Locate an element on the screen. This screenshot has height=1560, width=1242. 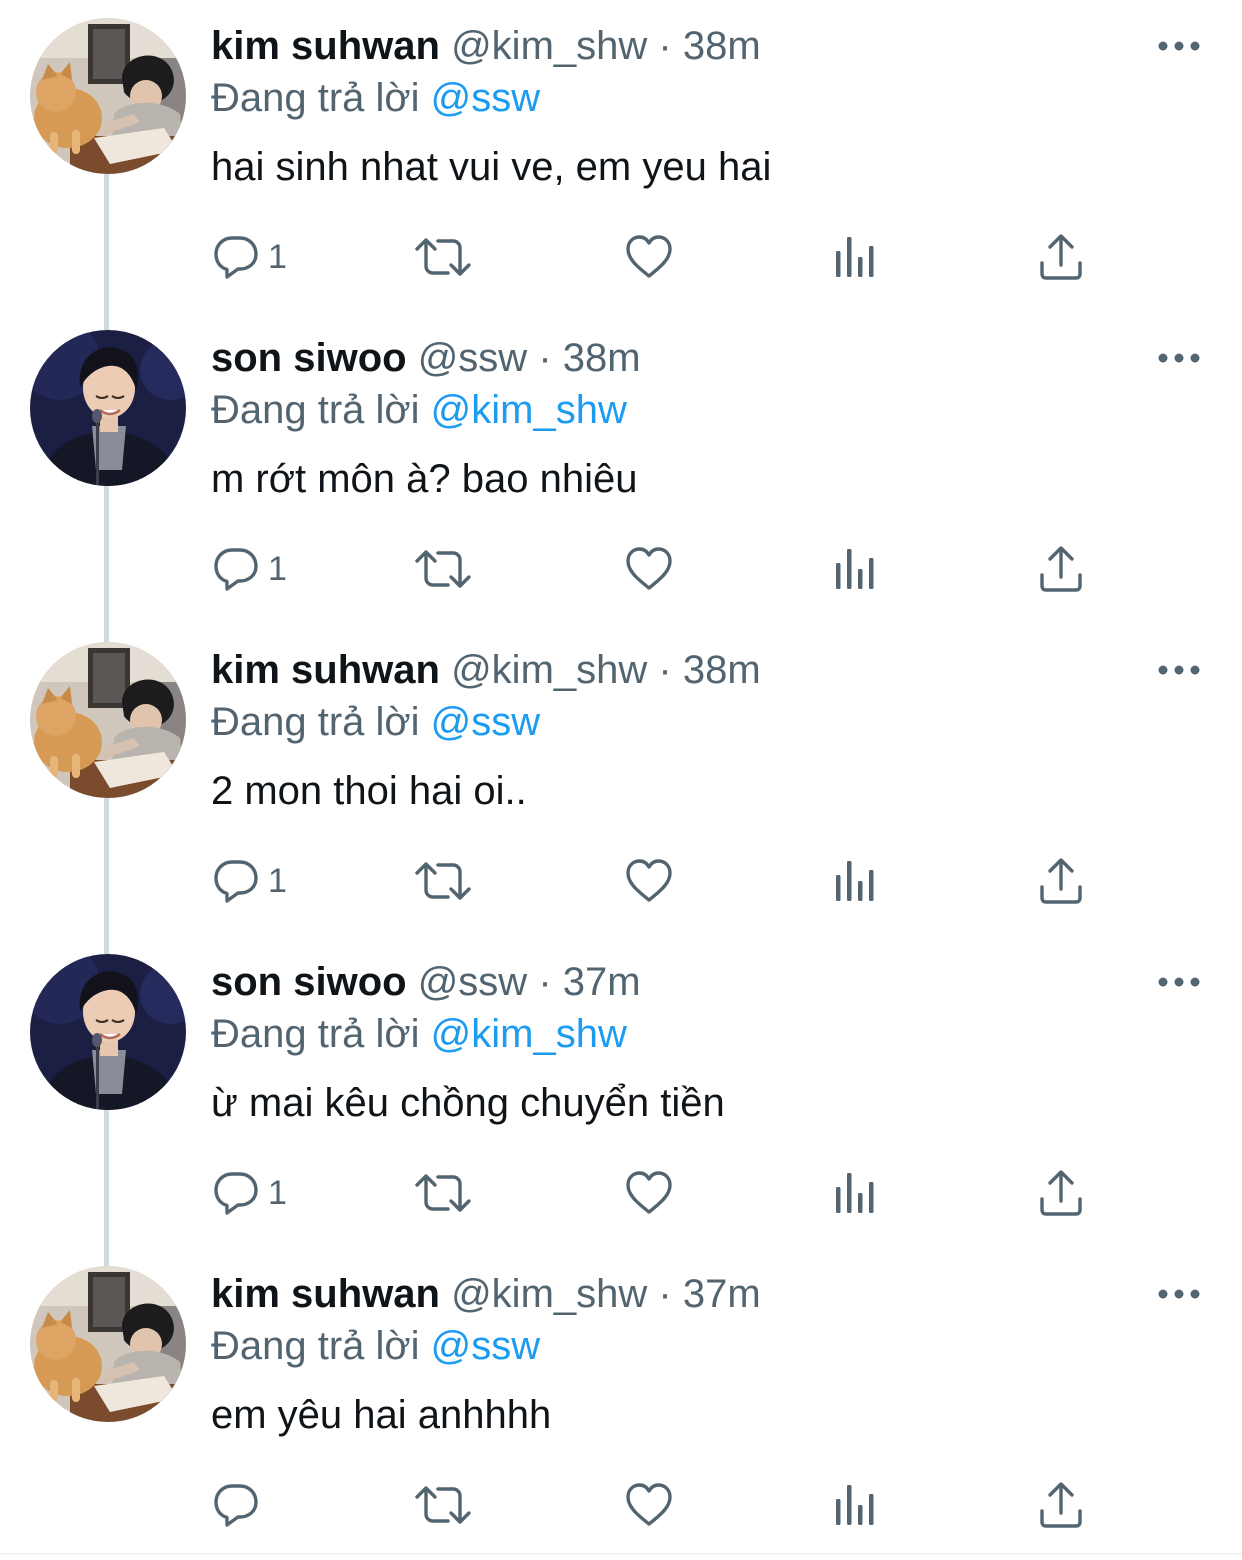
reply-button is located at coordinates (240, 1505).